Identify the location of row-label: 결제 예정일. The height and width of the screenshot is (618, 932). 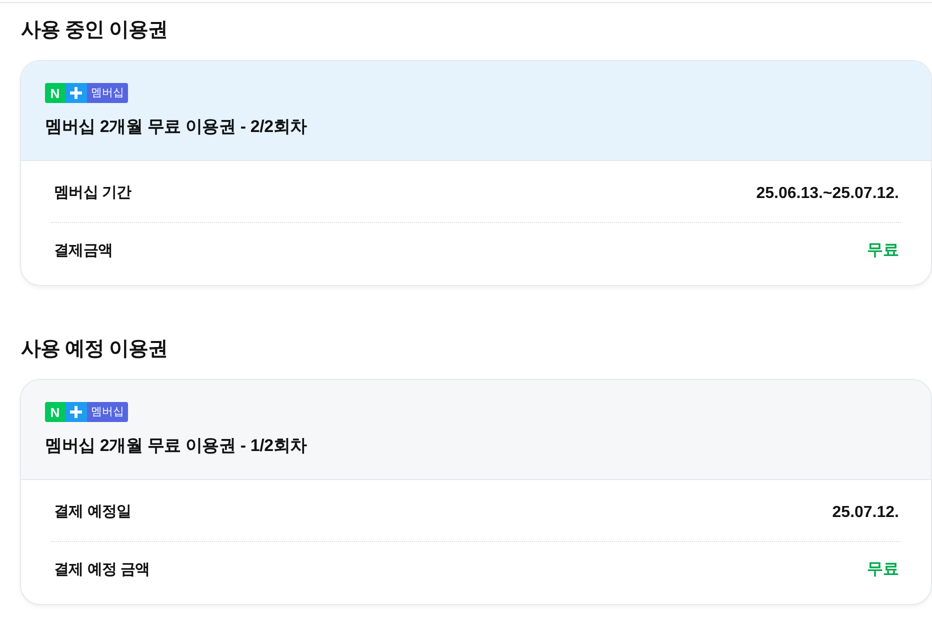
(93, 512).